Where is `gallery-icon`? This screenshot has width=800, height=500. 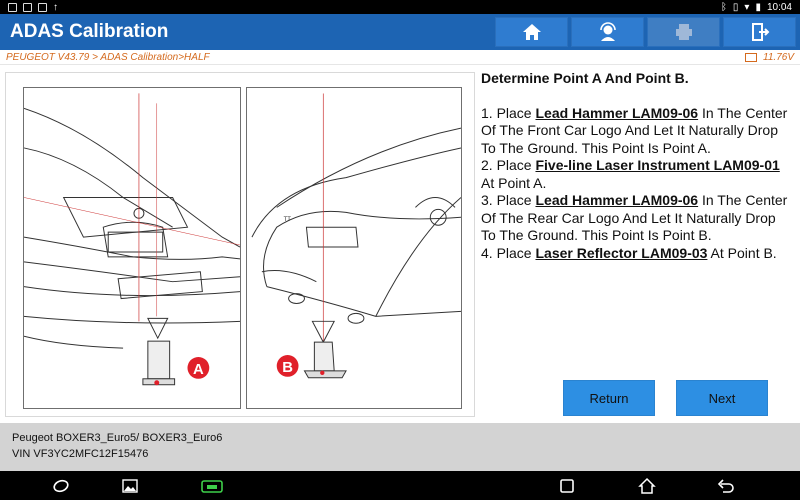
gallery-icon is located at coordinates (130, 486).